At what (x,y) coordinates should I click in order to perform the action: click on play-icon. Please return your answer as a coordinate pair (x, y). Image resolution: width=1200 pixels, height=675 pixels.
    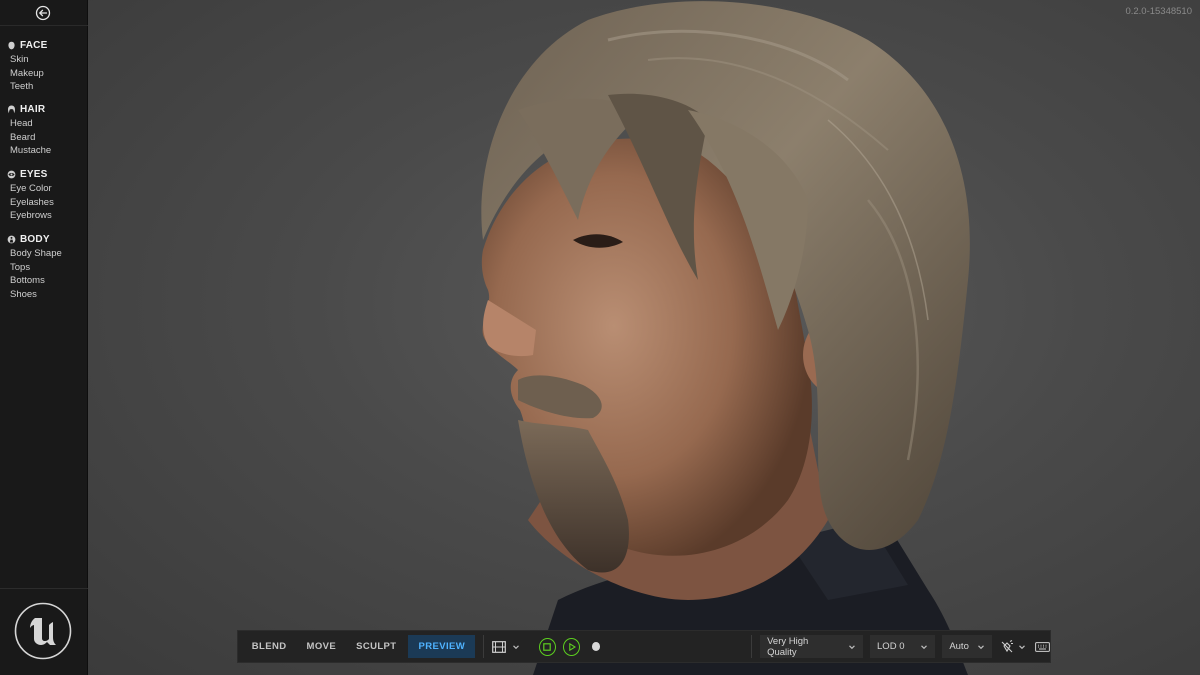
    Looking at the image, I should click on (572, 646).